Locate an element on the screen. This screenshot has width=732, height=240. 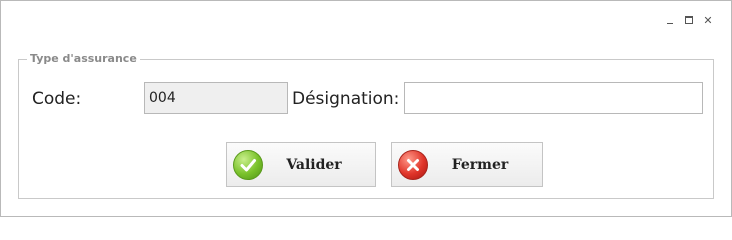
group-legend: Type d'assurance is located at coordinates (83, 58).